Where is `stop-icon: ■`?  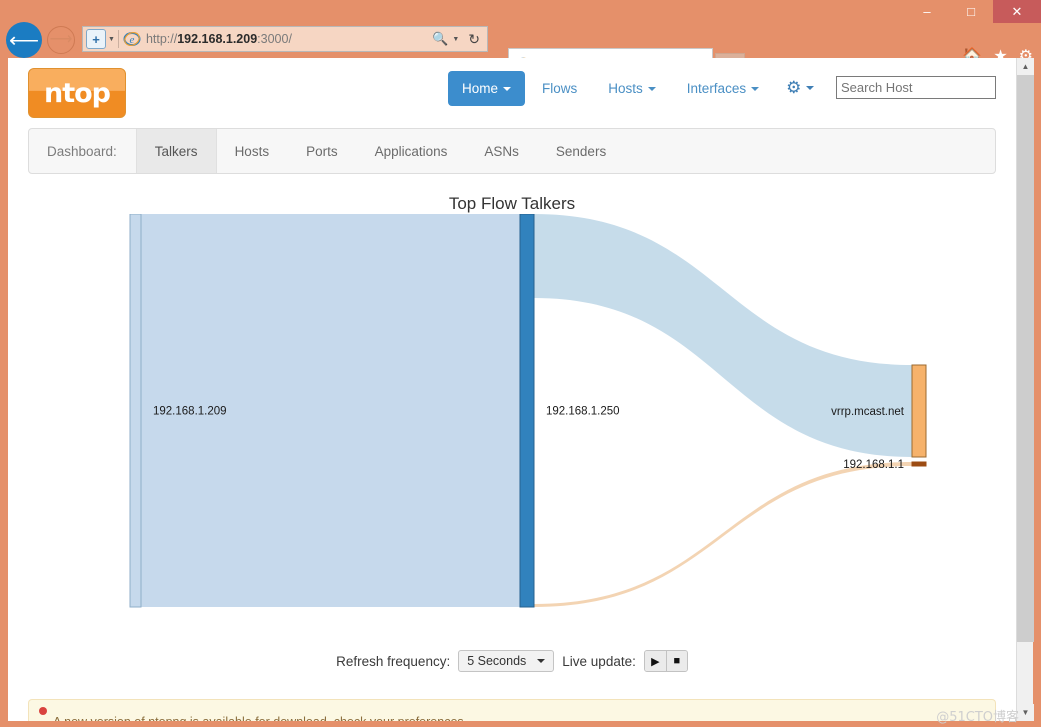
stop-icon: ■ is located at coordinates (676, 661).